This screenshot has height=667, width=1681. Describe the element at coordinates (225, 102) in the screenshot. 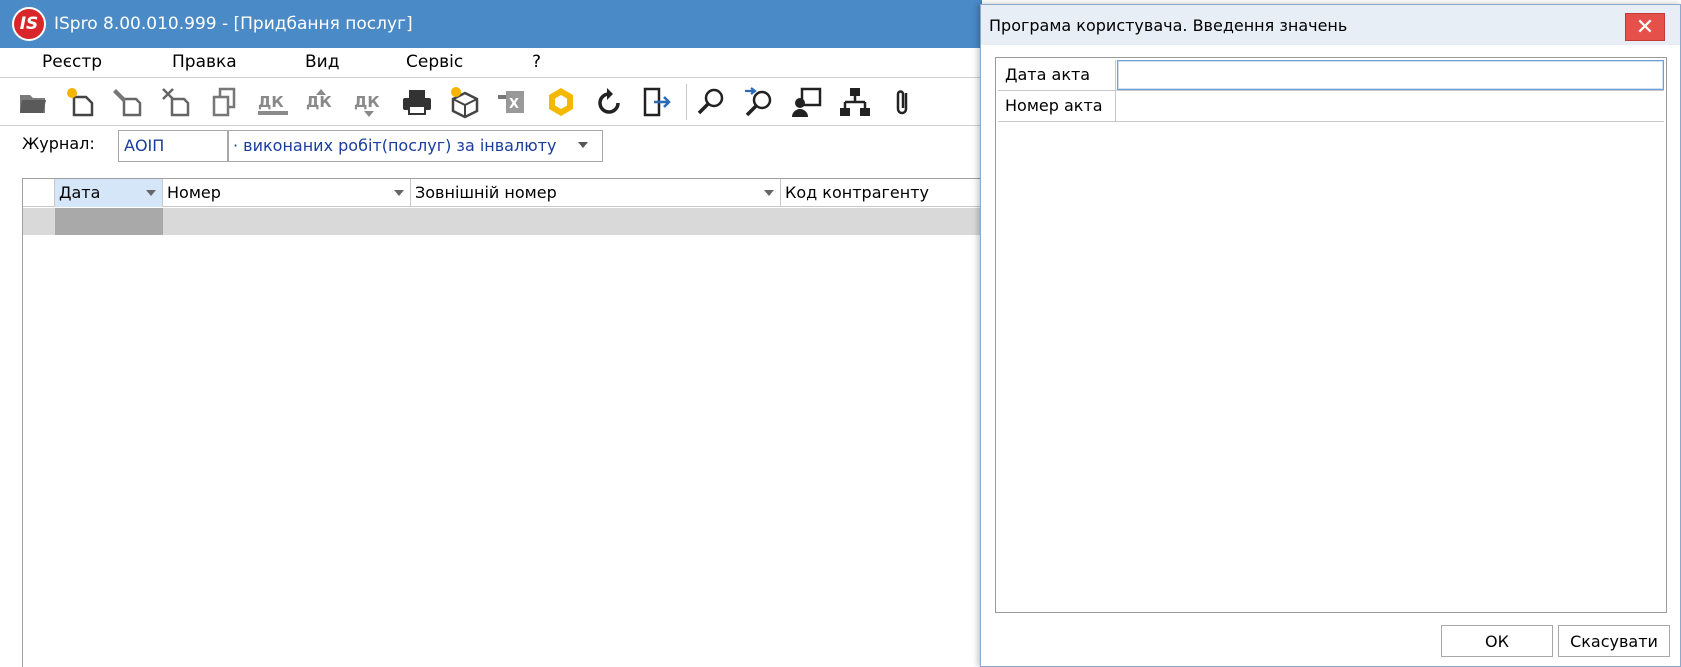

I see `copy-icon` at that location.